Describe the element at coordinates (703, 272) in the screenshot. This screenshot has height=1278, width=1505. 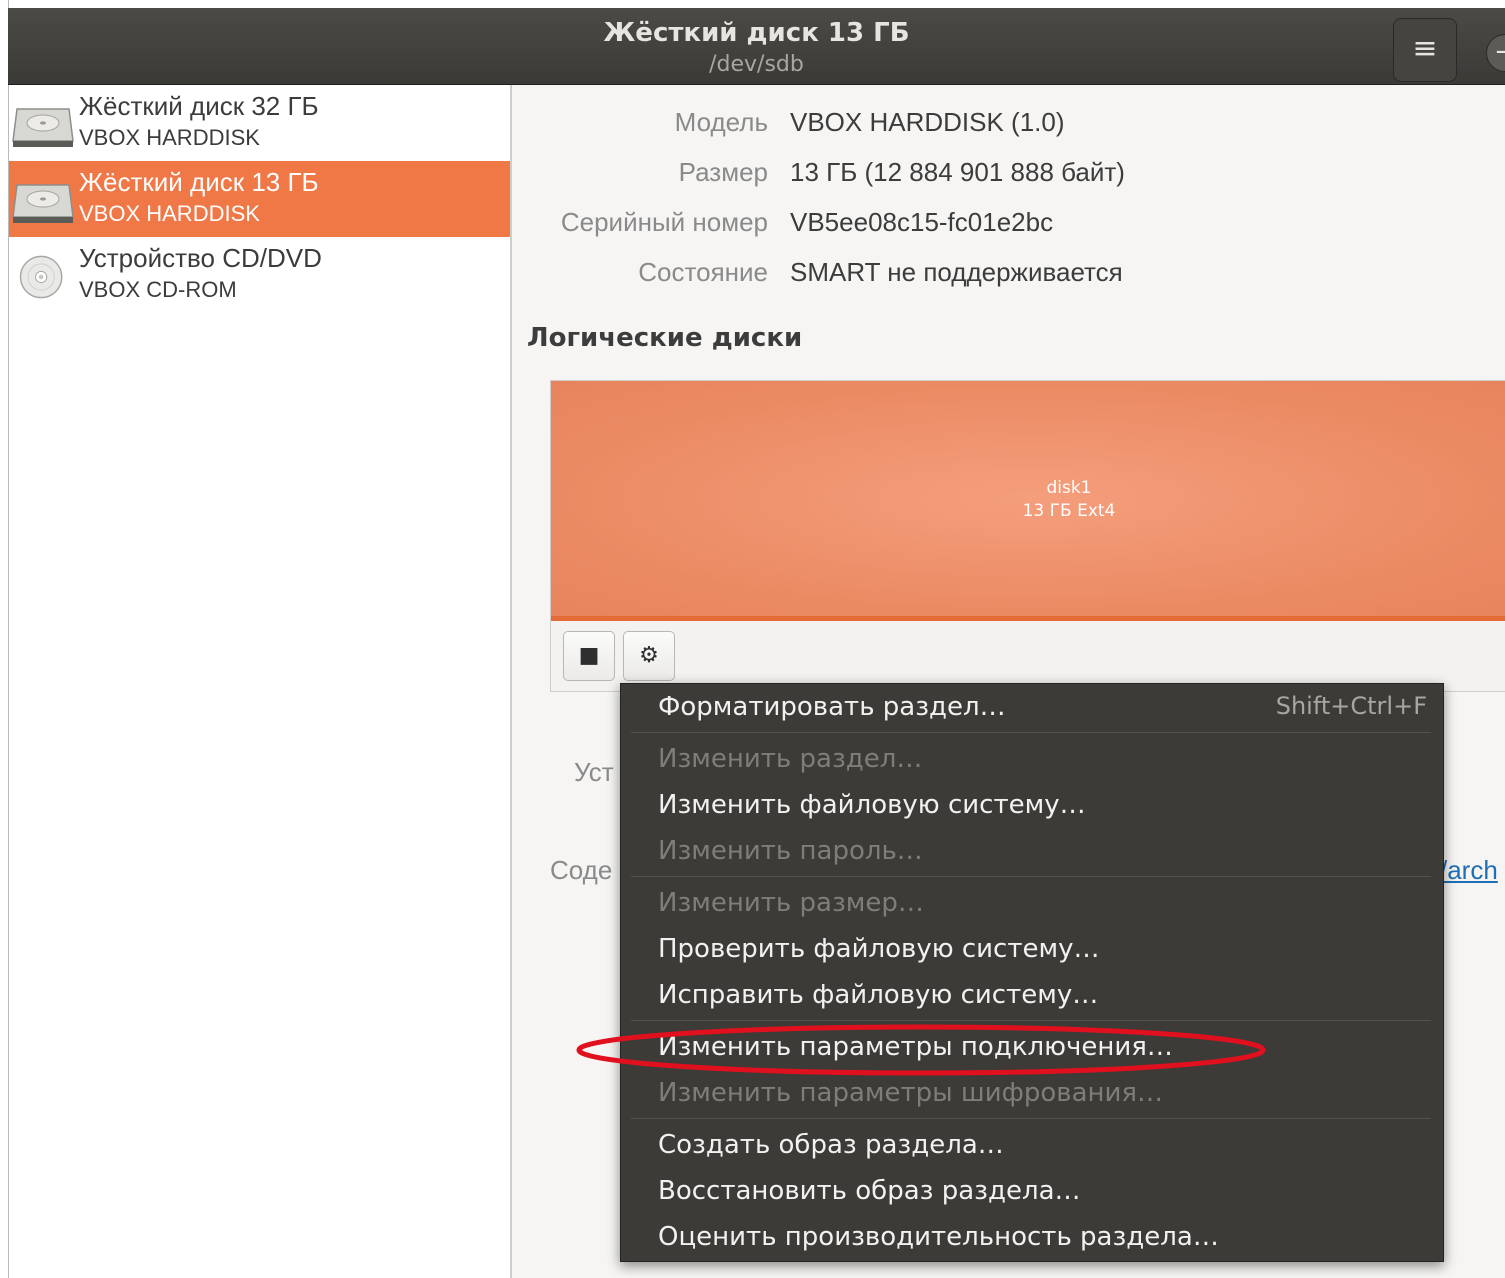
I see `state-label: Состояние` at that location.